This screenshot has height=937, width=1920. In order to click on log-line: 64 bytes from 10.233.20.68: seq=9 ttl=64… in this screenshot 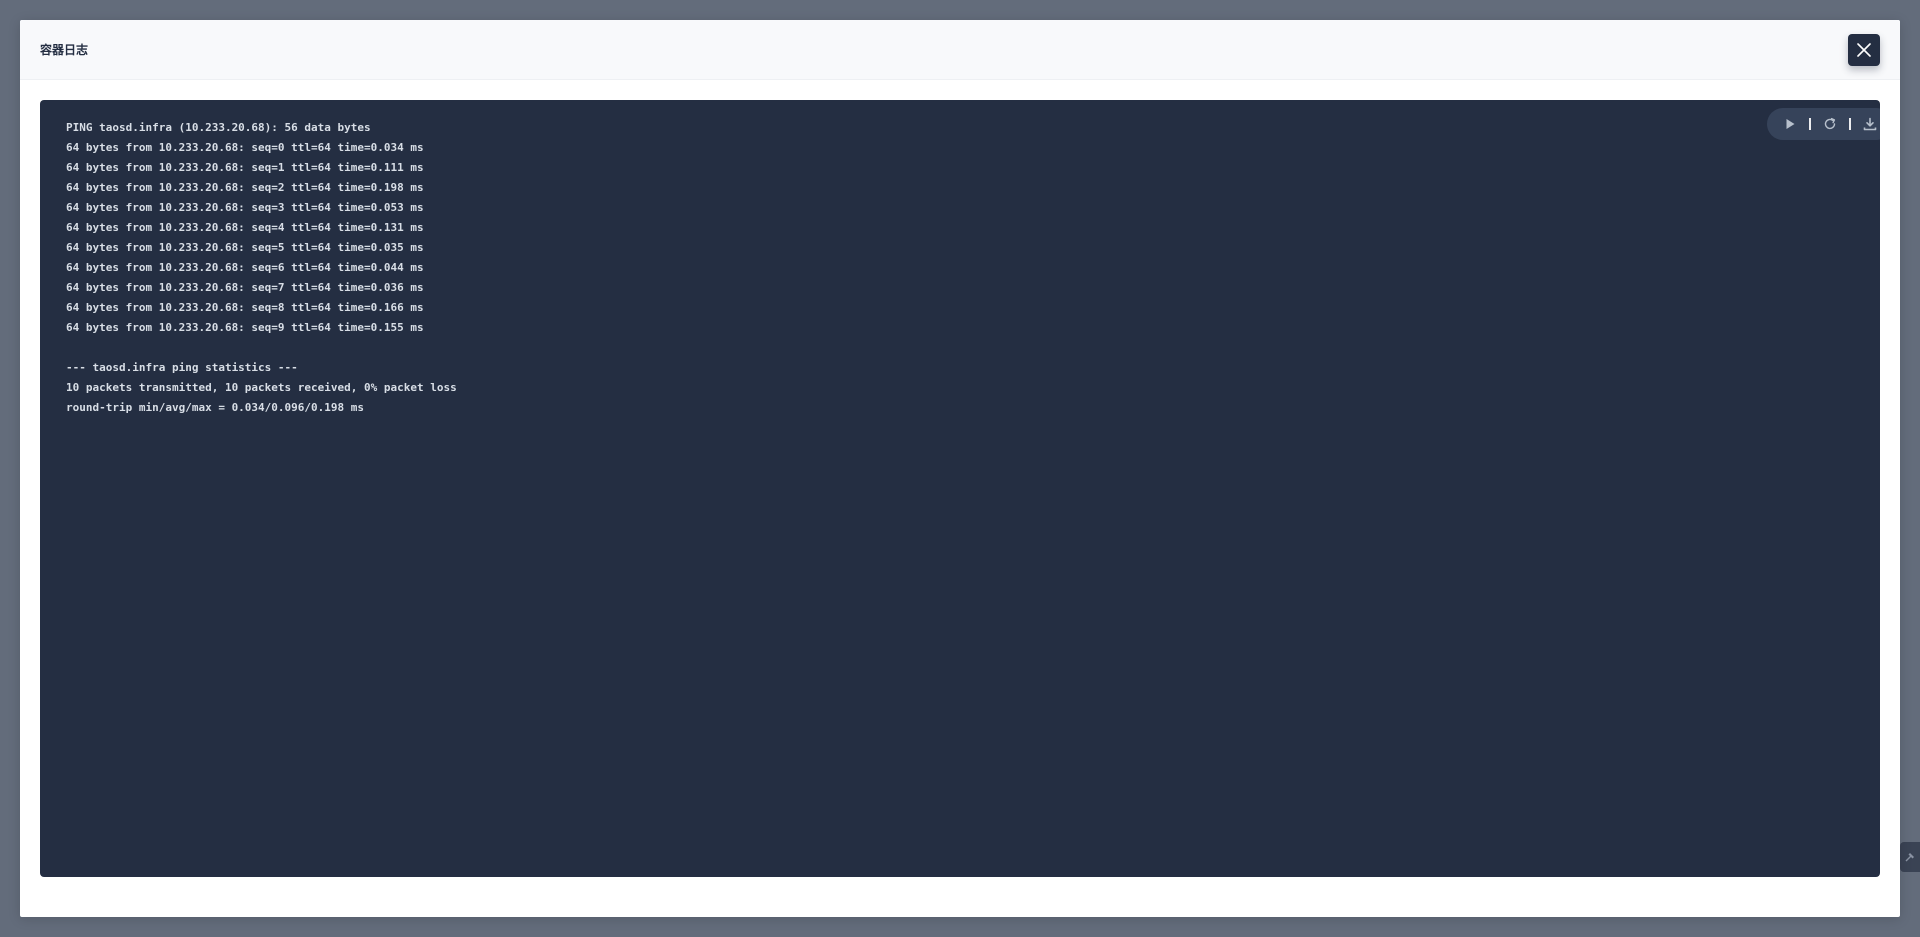, I will do `click(245, 327)`.